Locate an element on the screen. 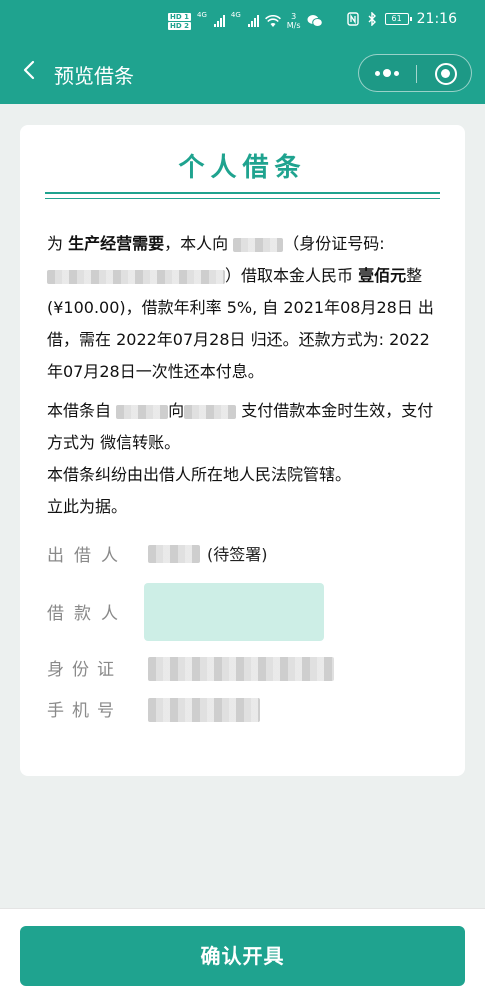 The image size is (485, 1000). status-right: 61 21:16 is located at coordinates (401, 19).